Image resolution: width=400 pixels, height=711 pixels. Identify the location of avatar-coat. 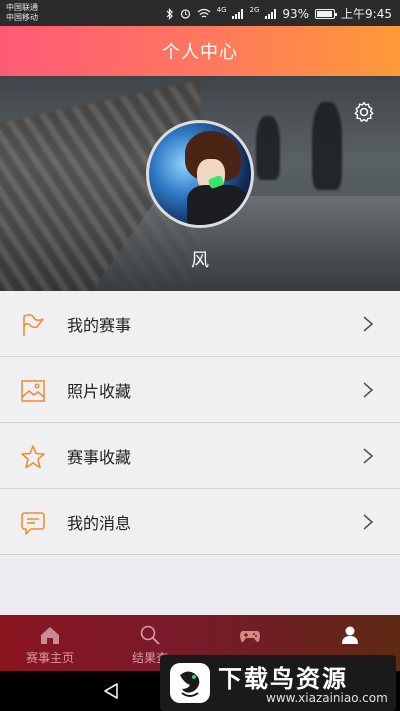
(217, 205).